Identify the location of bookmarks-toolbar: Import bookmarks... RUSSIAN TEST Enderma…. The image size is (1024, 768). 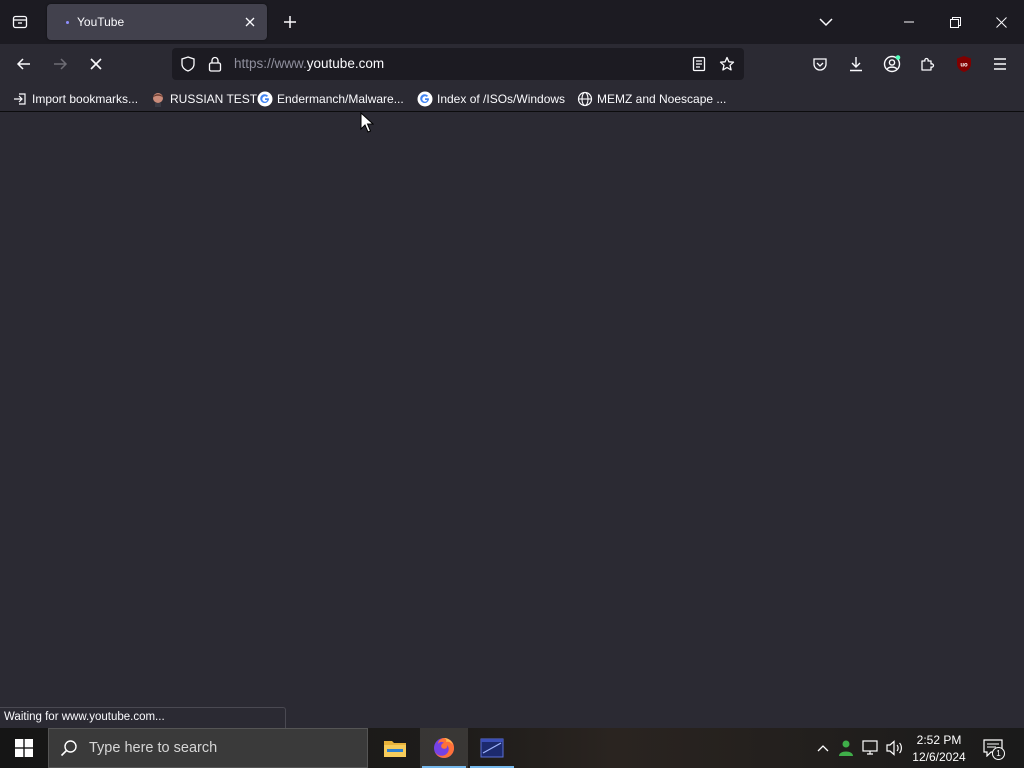
(512, 98).